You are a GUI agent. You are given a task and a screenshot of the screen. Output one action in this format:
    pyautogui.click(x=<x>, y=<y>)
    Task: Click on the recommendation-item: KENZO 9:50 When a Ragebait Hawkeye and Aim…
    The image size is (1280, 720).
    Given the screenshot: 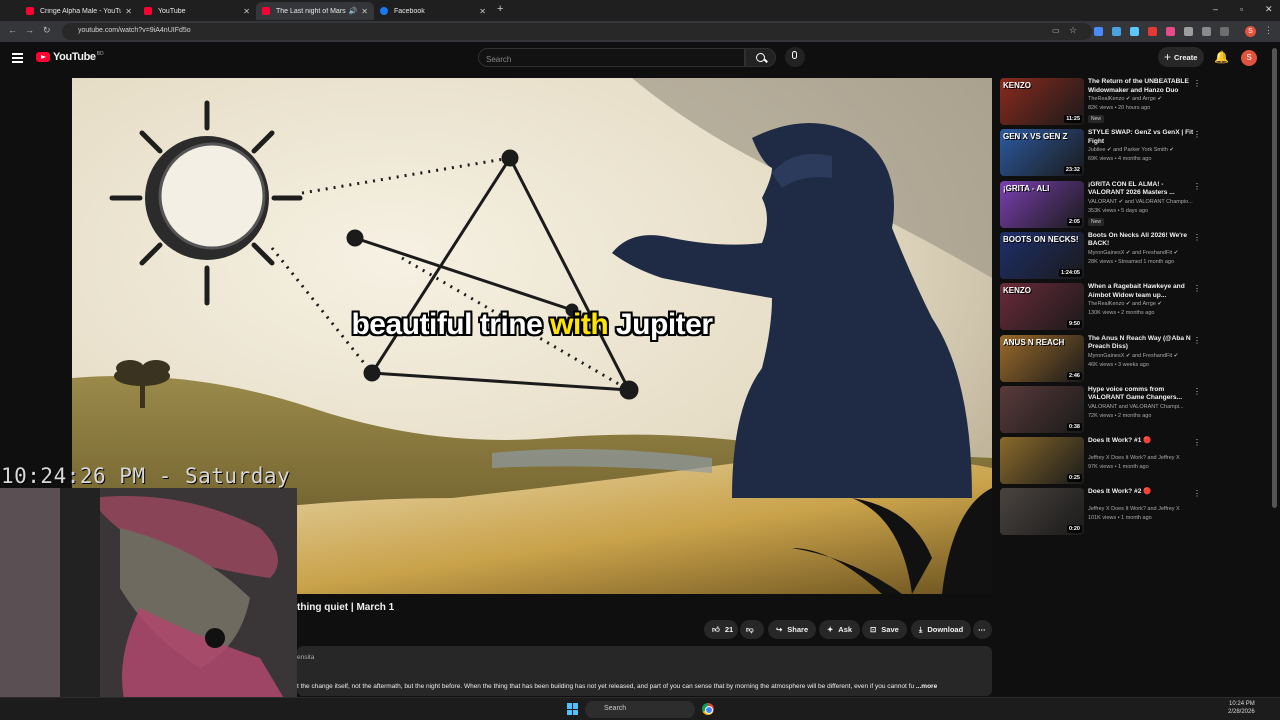 What is the action you would take?
    pyautogui.click(x=1102, y=307)
    